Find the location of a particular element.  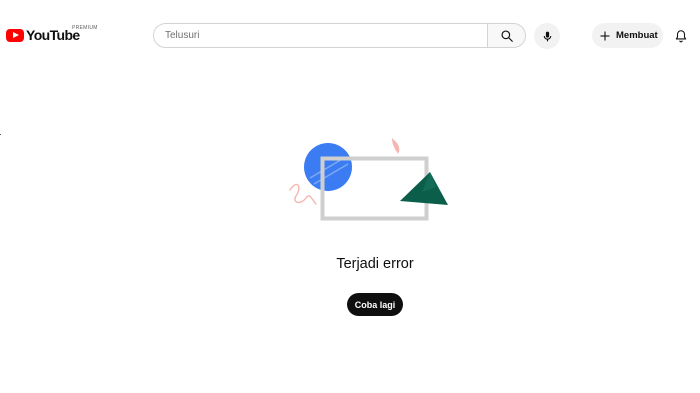

plus-icon is located at coordinates (605, 35).